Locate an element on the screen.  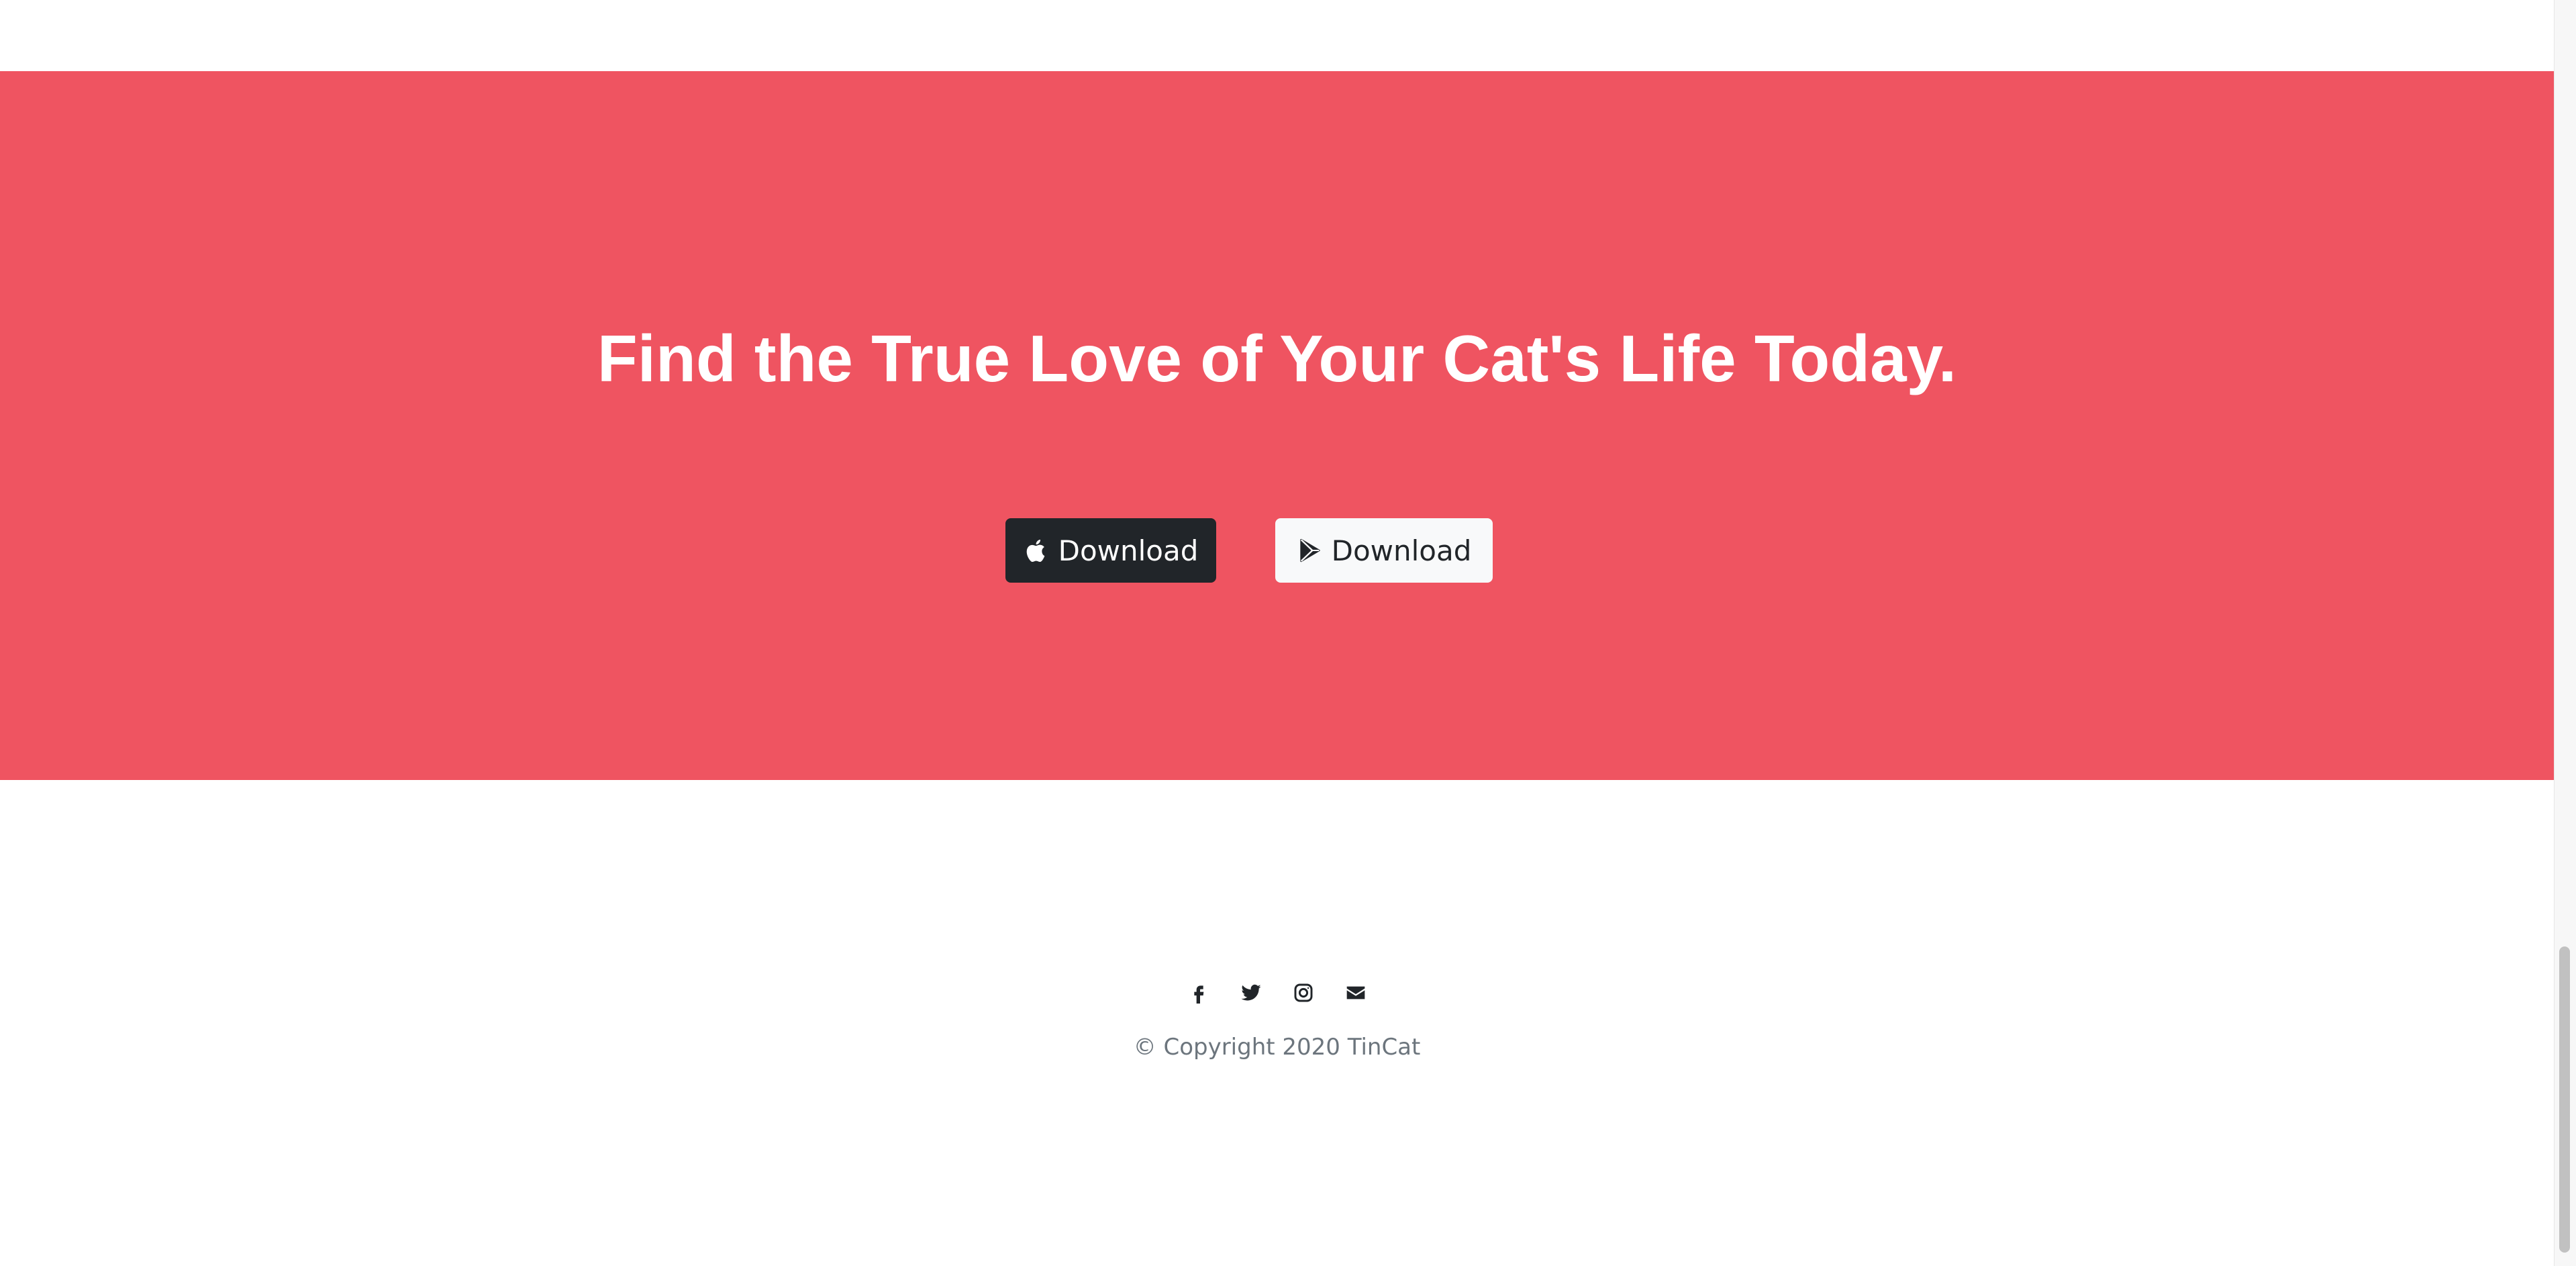
facebook-icon is located at coordinates (1198, 994).